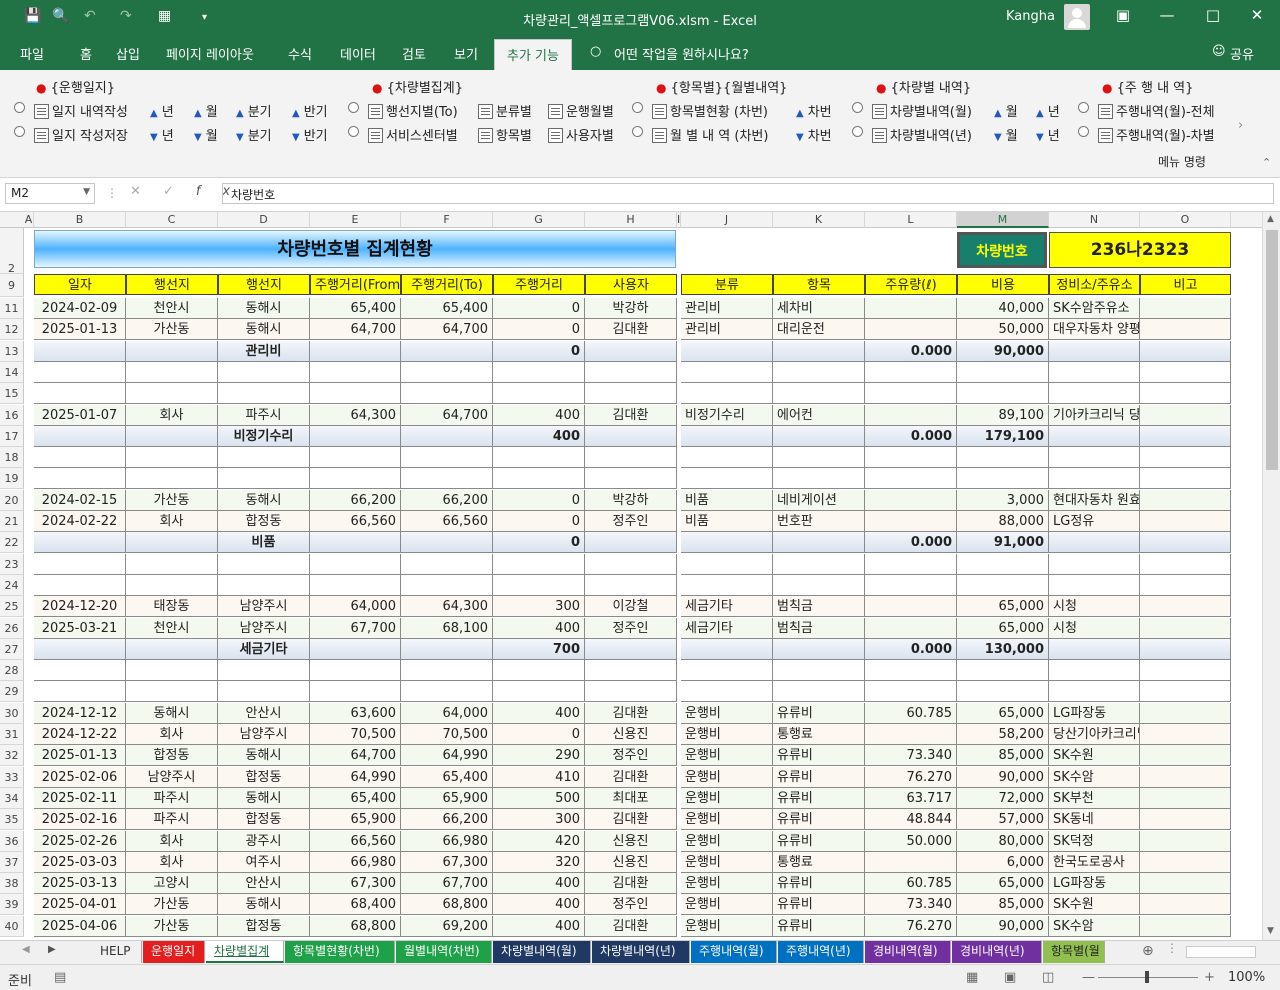 Image resolution: width=1280 pixels, height=990 pixels. I want to click on zoom-out-icon: —, so click(1088, 977).